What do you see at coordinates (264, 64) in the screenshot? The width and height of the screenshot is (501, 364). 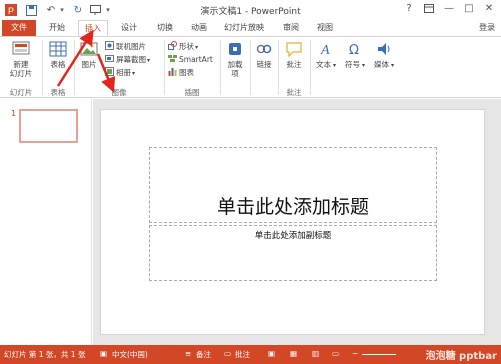 I see `link-label: 链接` at bounding box center [264, 64].